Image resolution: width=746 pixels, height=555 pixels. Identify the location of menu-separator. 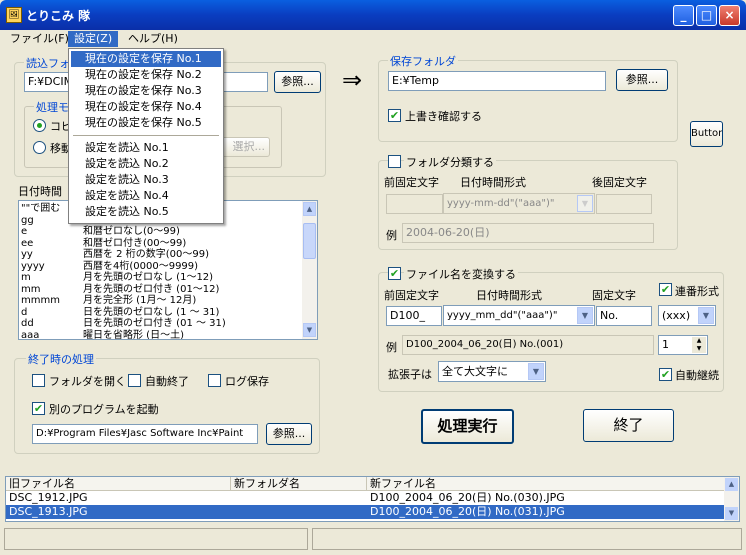
(146, 135).